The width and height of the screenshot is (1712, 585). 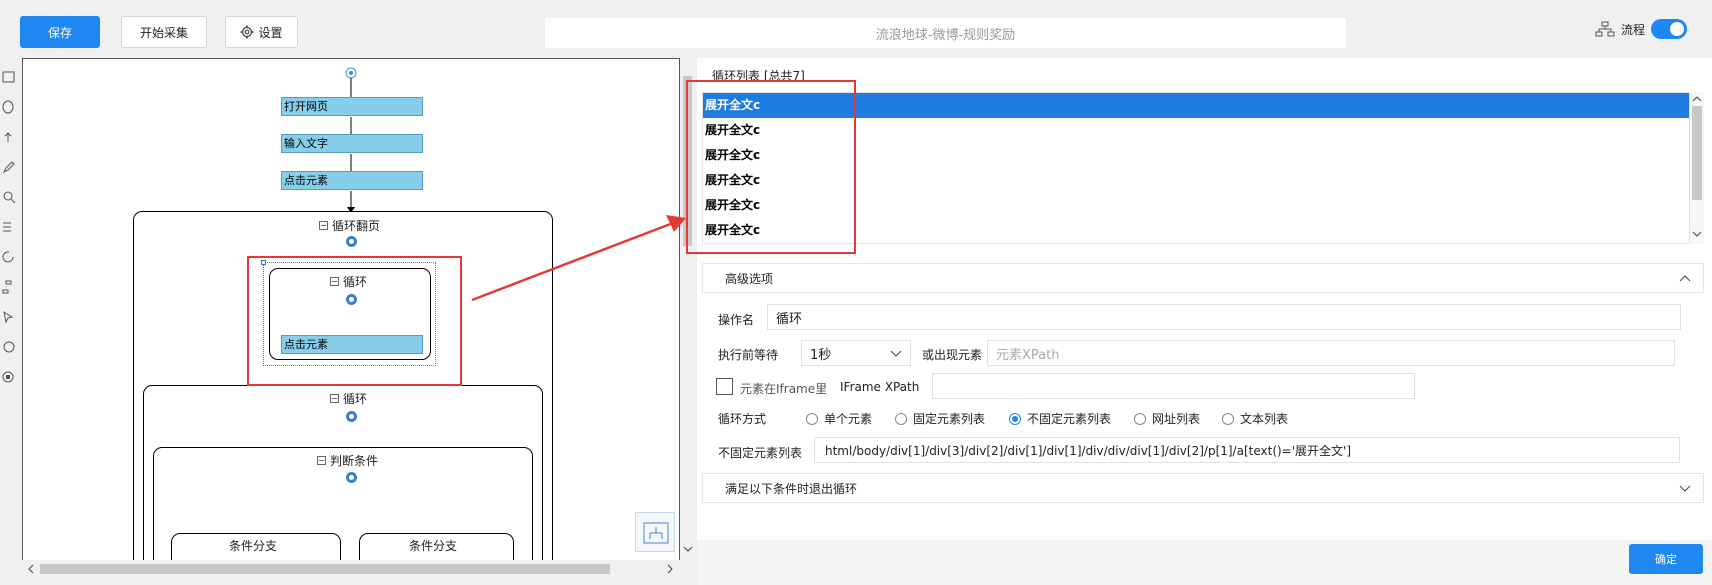 What do you see at coordinates (848, 419) in the screenshot?
I see `mode-label: 单个元素` at bounding box center [848, 419].